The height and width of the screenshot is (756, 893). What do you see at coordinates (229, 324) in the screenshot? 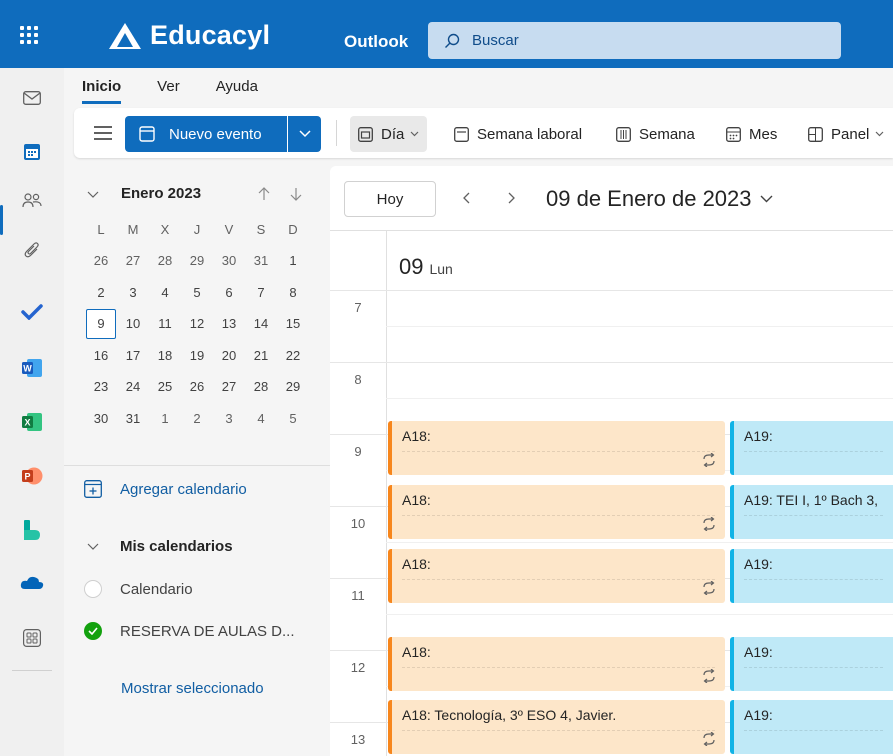
I see `mini-calendar-day: 13` at bounding box center [229, 324].